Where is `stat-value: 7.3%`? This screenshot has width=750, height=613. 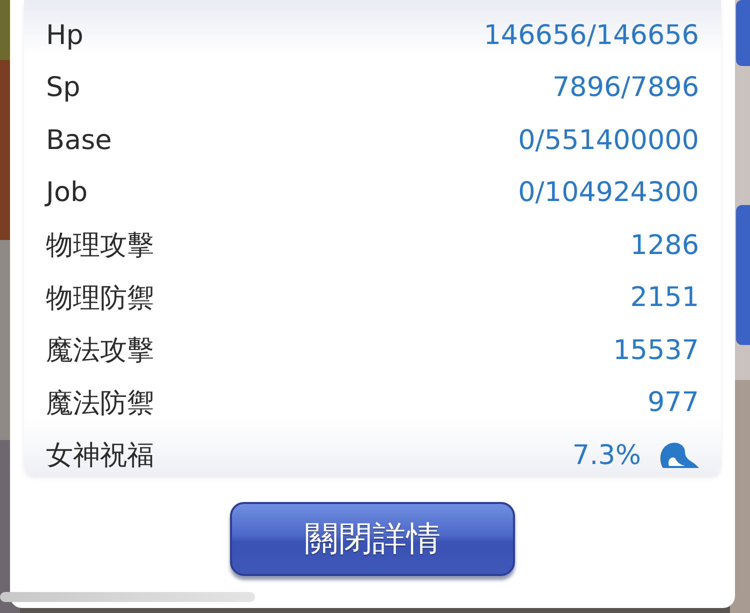
stat-value: 7.3% is located at coordinates (606, 455).